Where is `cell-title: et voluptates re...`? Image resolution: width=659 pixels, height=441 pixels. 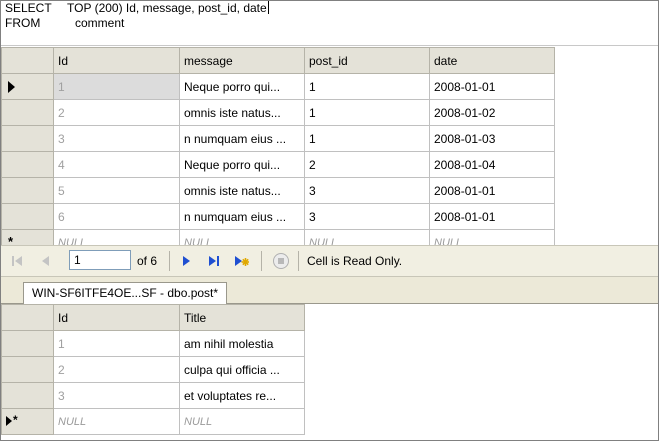 cell-title: et voluptates re... is located at coordinates (242, 395).